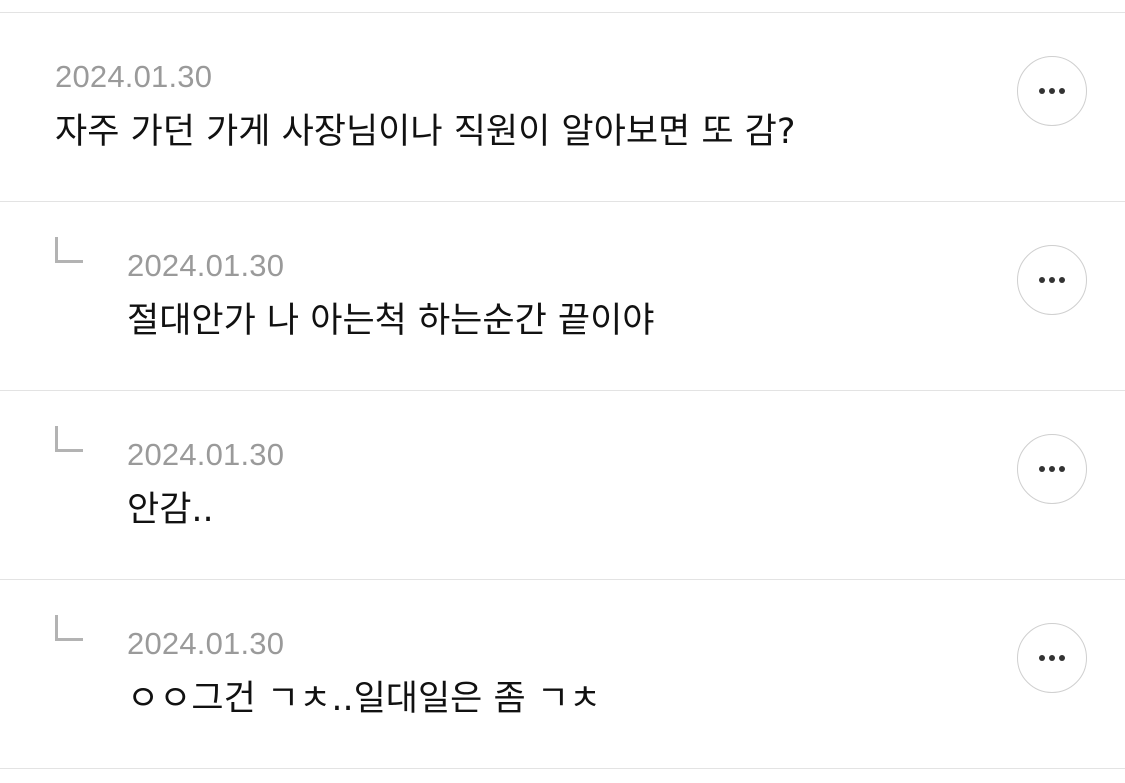 The height and width of the screenshot is (783, 1125). Describe the element at coordinates (364, 673) in the screenshot. I see `comment-body: 2024.01.30 ㅇㅇ그건 ㄱㅊ..일대일은 좀 ㄱㅊ` at that location.